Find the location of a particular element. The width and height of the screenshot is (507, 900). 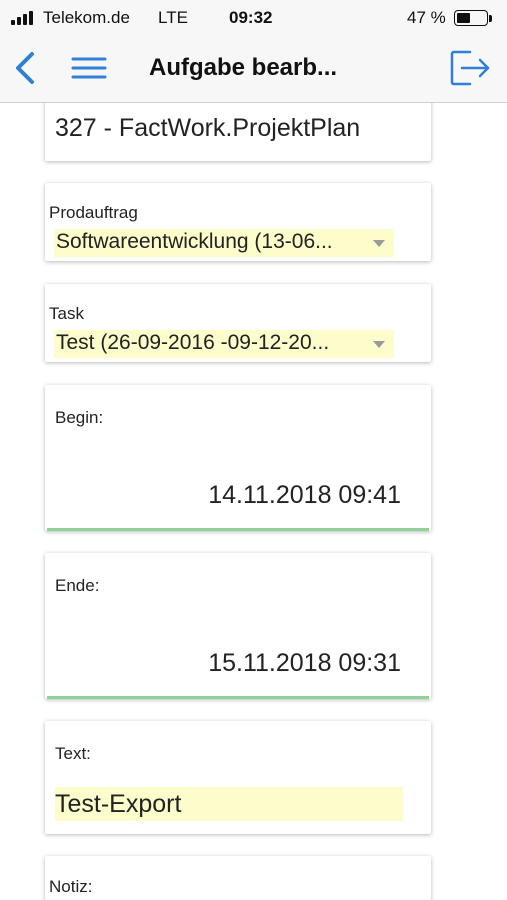

prodauftrag-label: Prodauftrag is located at coordinates (93, 212).